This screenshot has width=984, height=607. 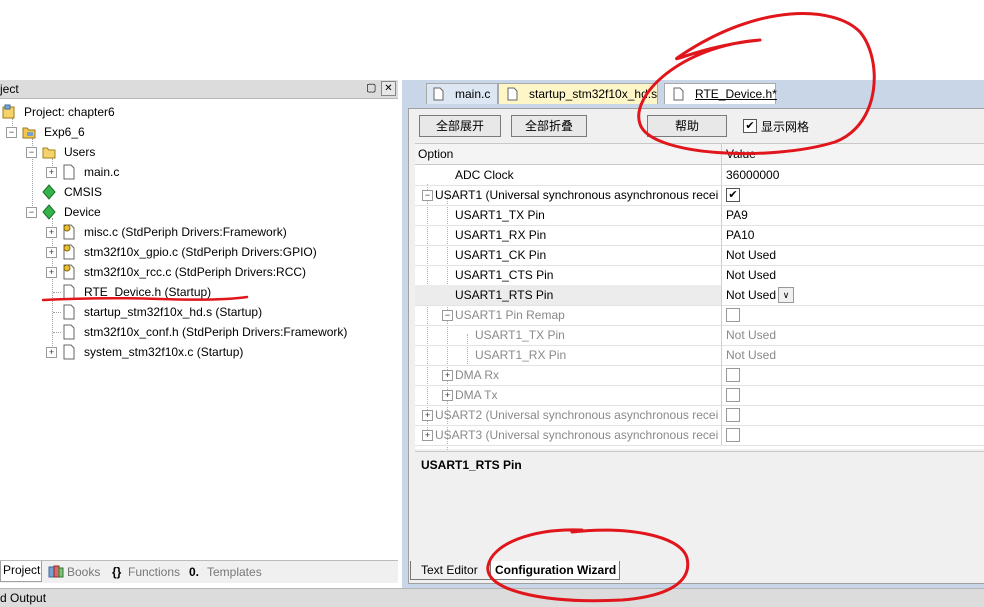 What do you see at coordinates (852, 335) in the screenshot?
I see `value-remap-tx: Not Used` at bounding box center [852, 335].